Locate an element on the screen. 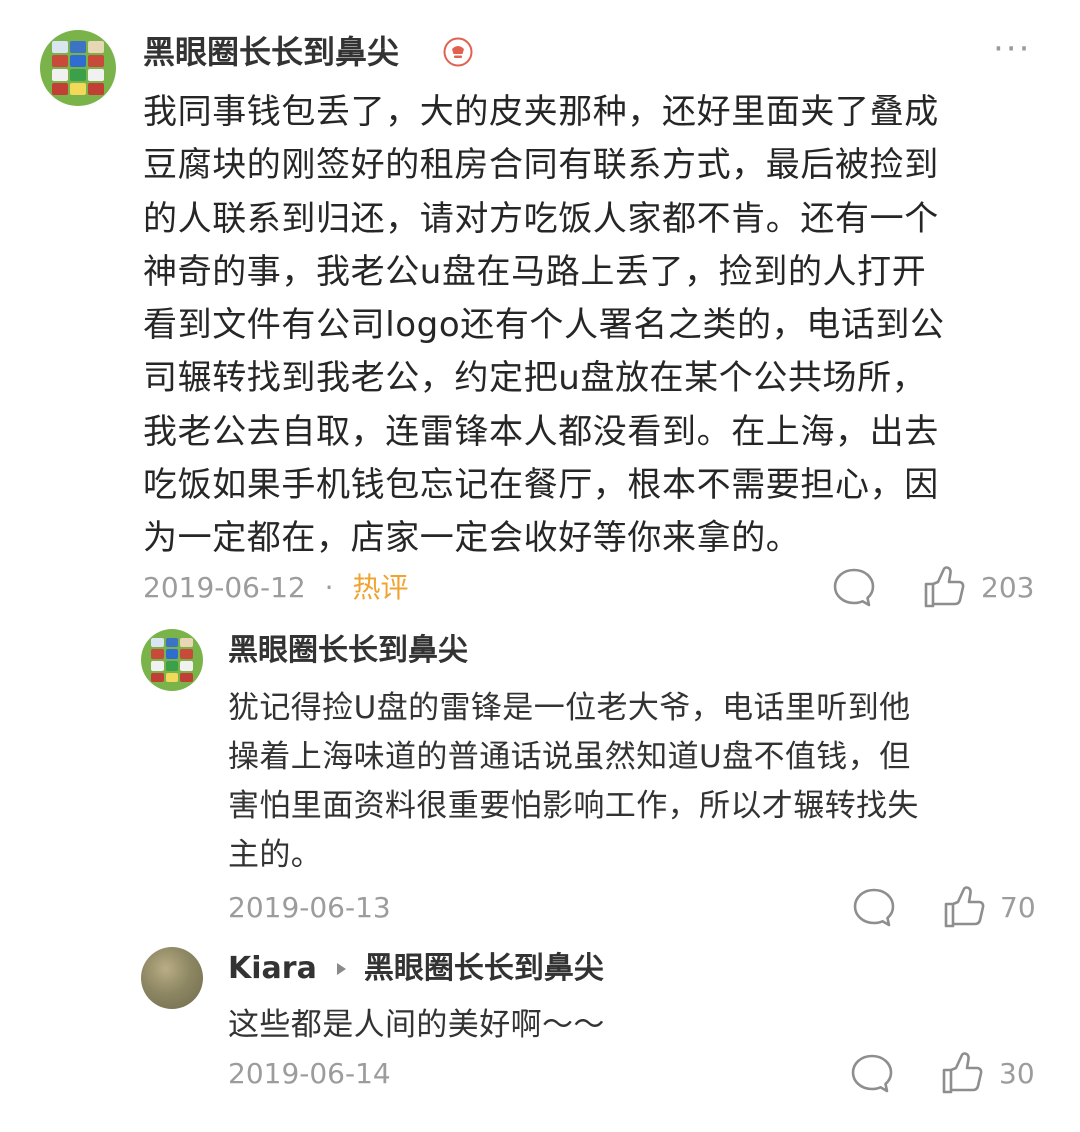 The height and width of the screenshot is (1132, 1080). comment-author: Kiara is located at coordinates (272, 968).